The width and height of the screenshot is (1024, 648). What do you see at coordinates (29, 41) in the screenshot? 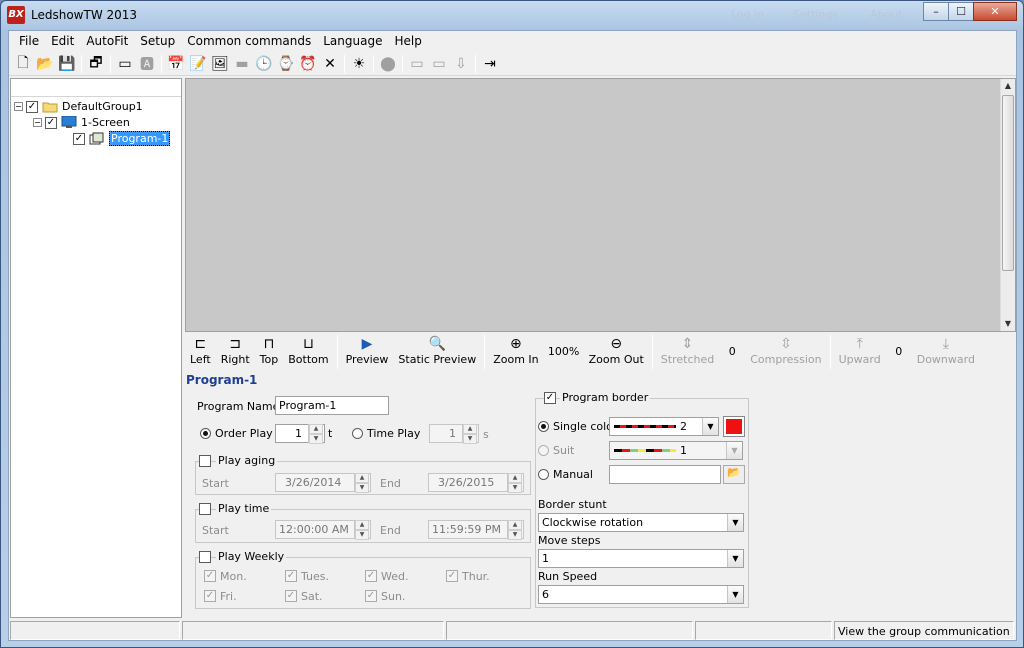
I see `menu-file: File` at bounding box center [29, 41].